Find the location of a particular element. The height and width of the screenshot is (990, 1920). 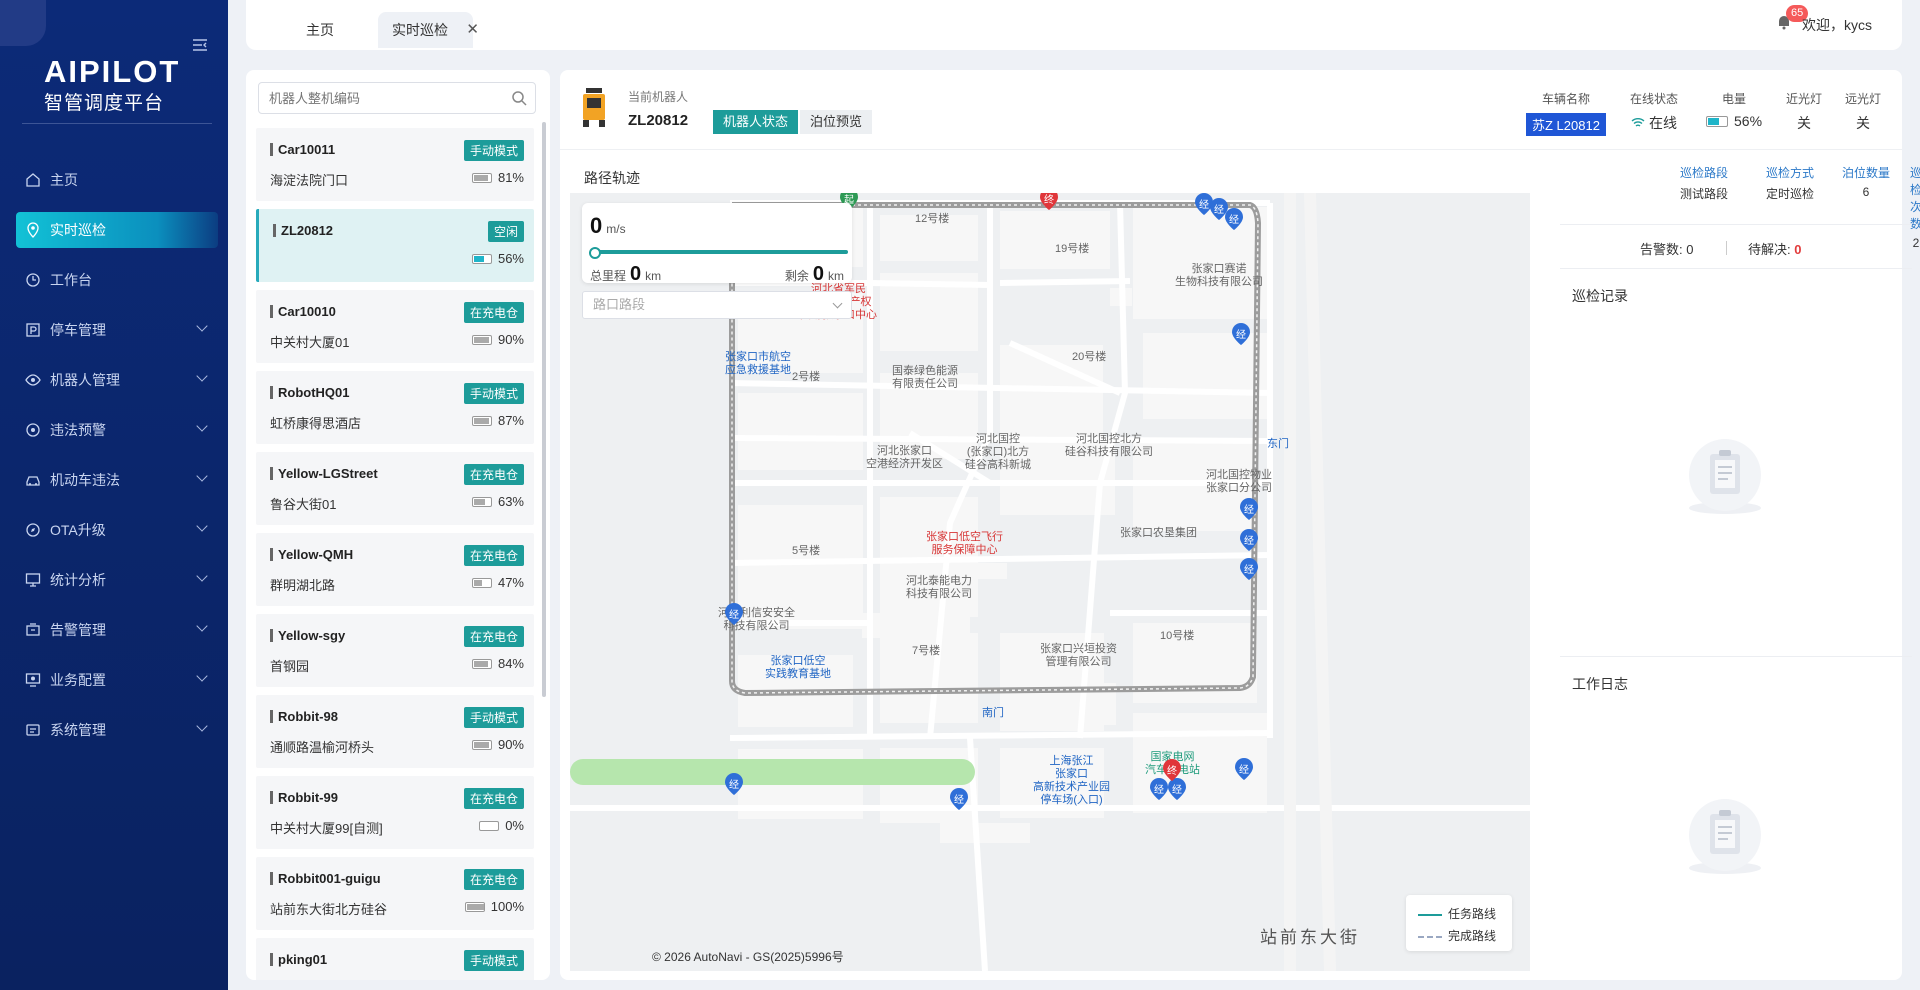

robot-card: Car10010 在充电仓 中关村大厦01 90% is located at coordinates (395, 326).